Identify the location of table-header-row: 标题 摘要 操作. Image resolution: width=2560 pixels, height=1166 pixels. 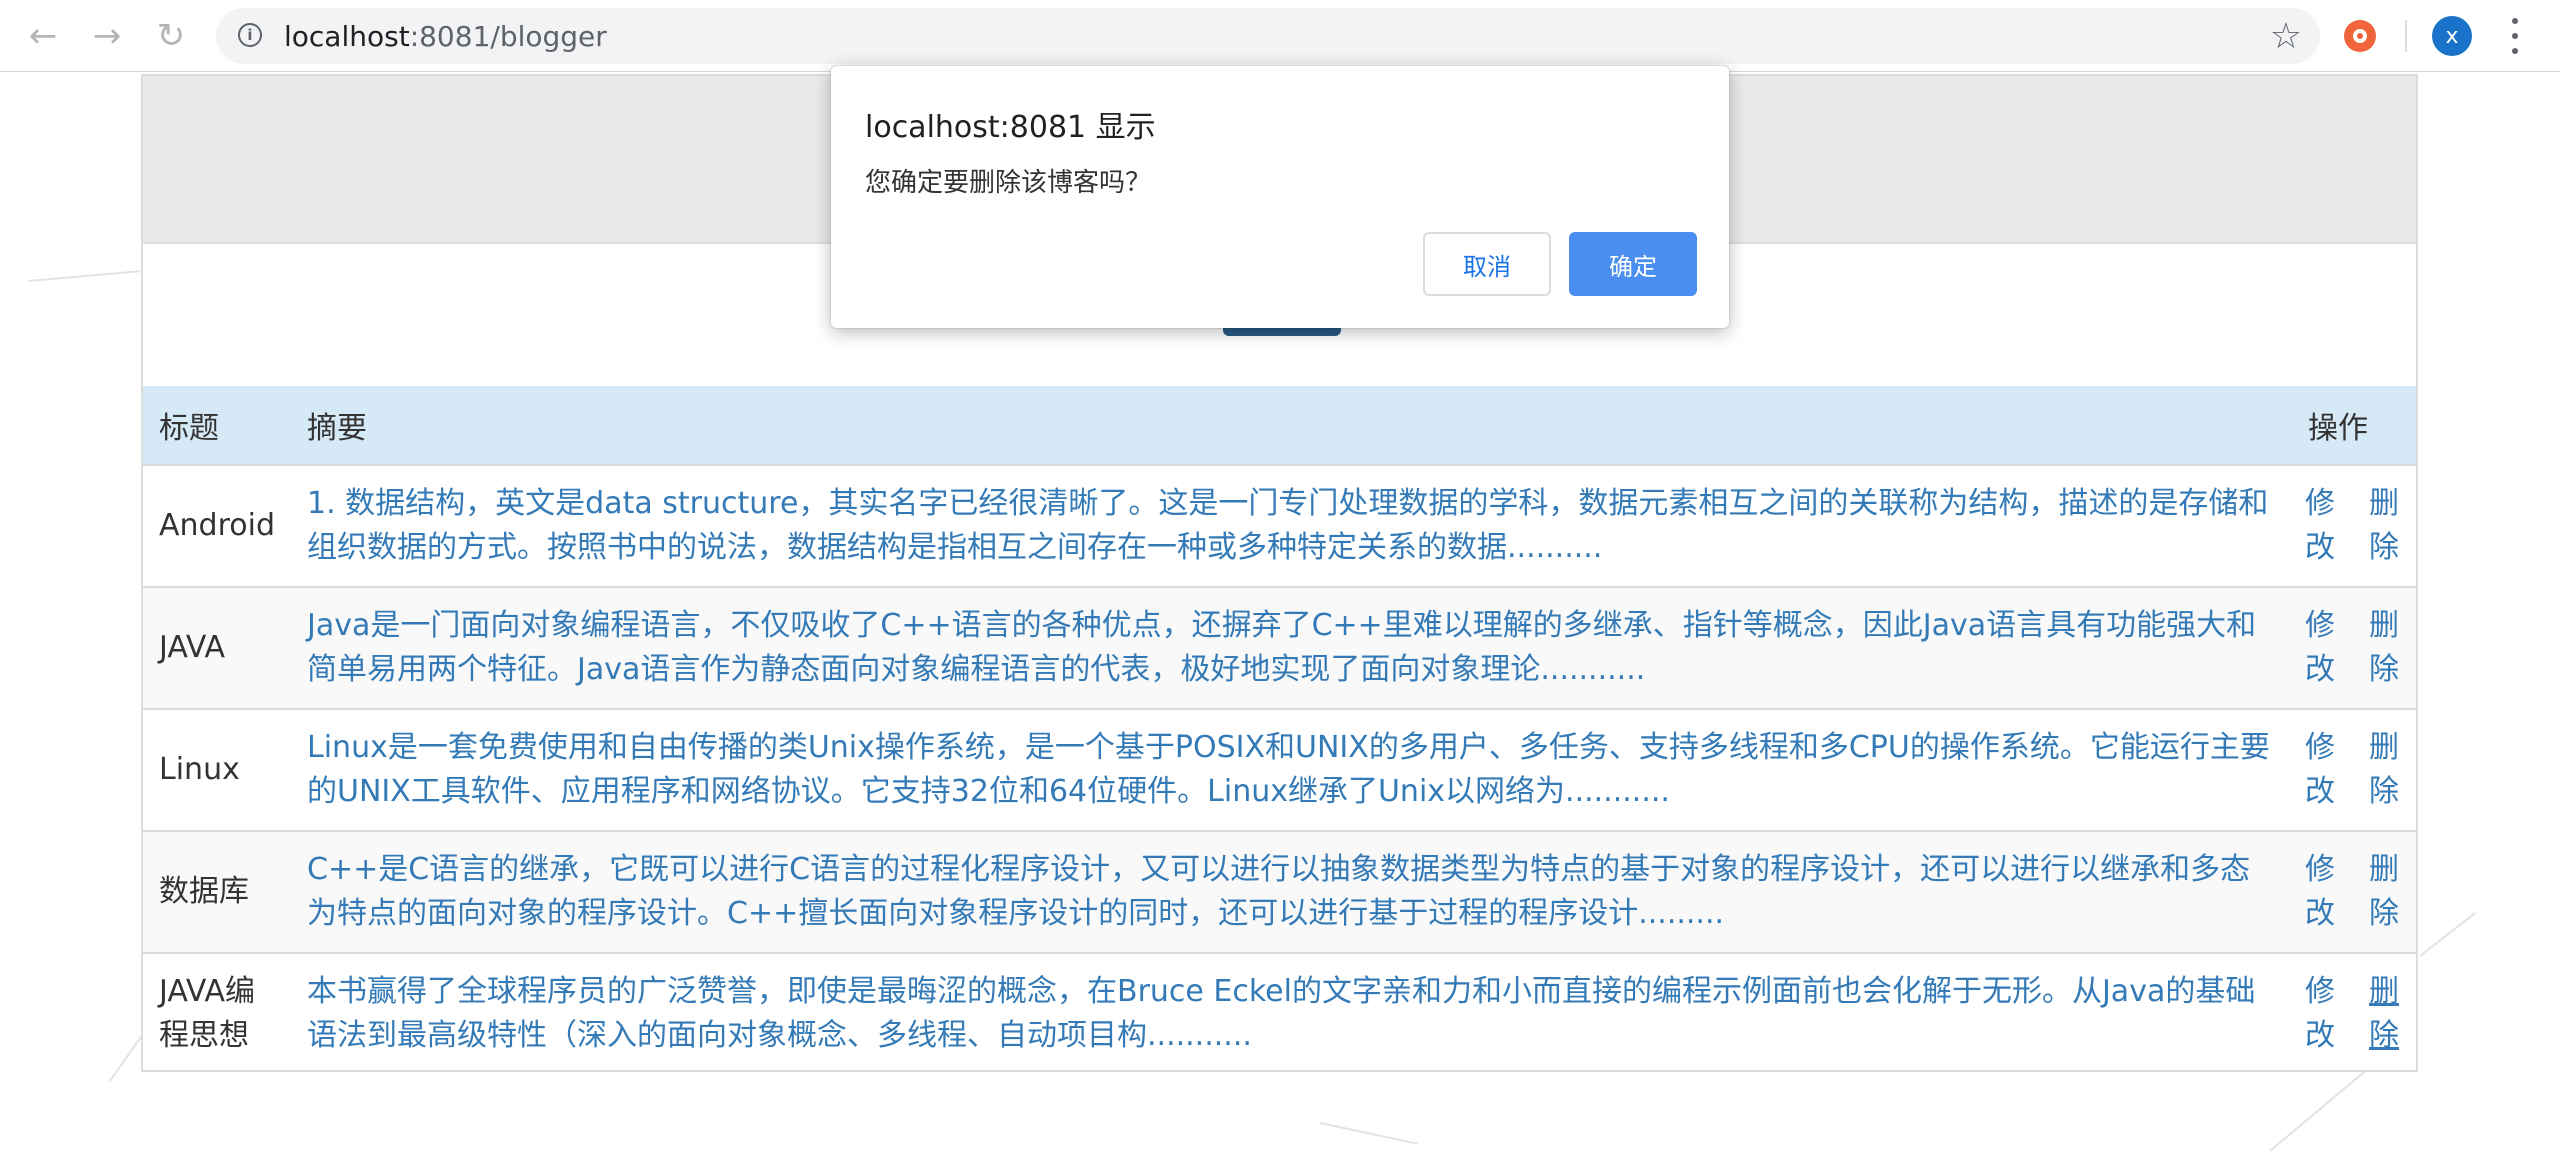
(1279, 426).